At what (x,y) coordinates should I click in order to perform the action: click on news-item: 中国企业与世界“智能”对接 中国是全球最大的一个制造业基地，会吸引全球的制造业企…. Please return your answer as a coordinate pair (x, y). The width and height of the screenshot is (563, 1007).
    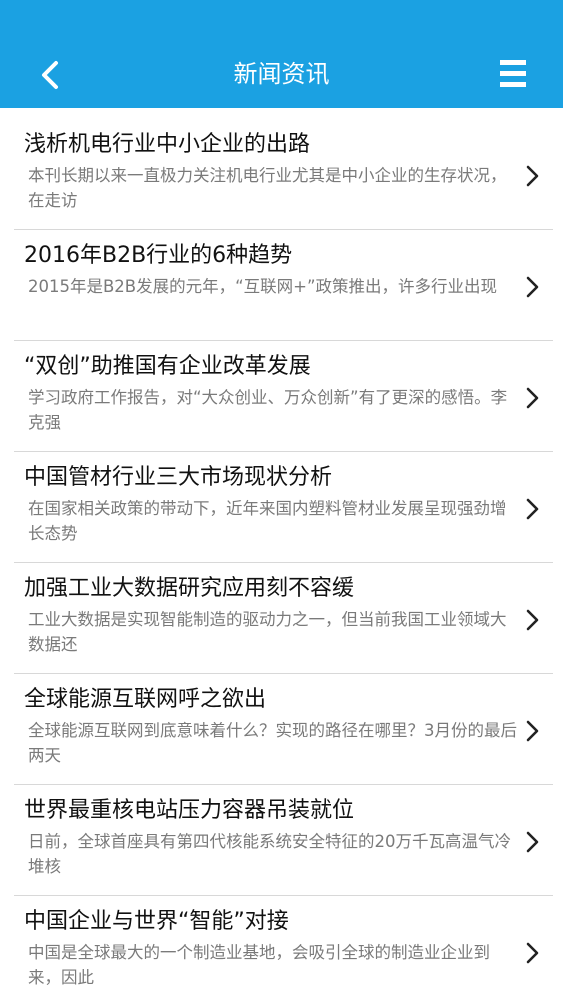
    Looking at the image, I should click on (281, 951).